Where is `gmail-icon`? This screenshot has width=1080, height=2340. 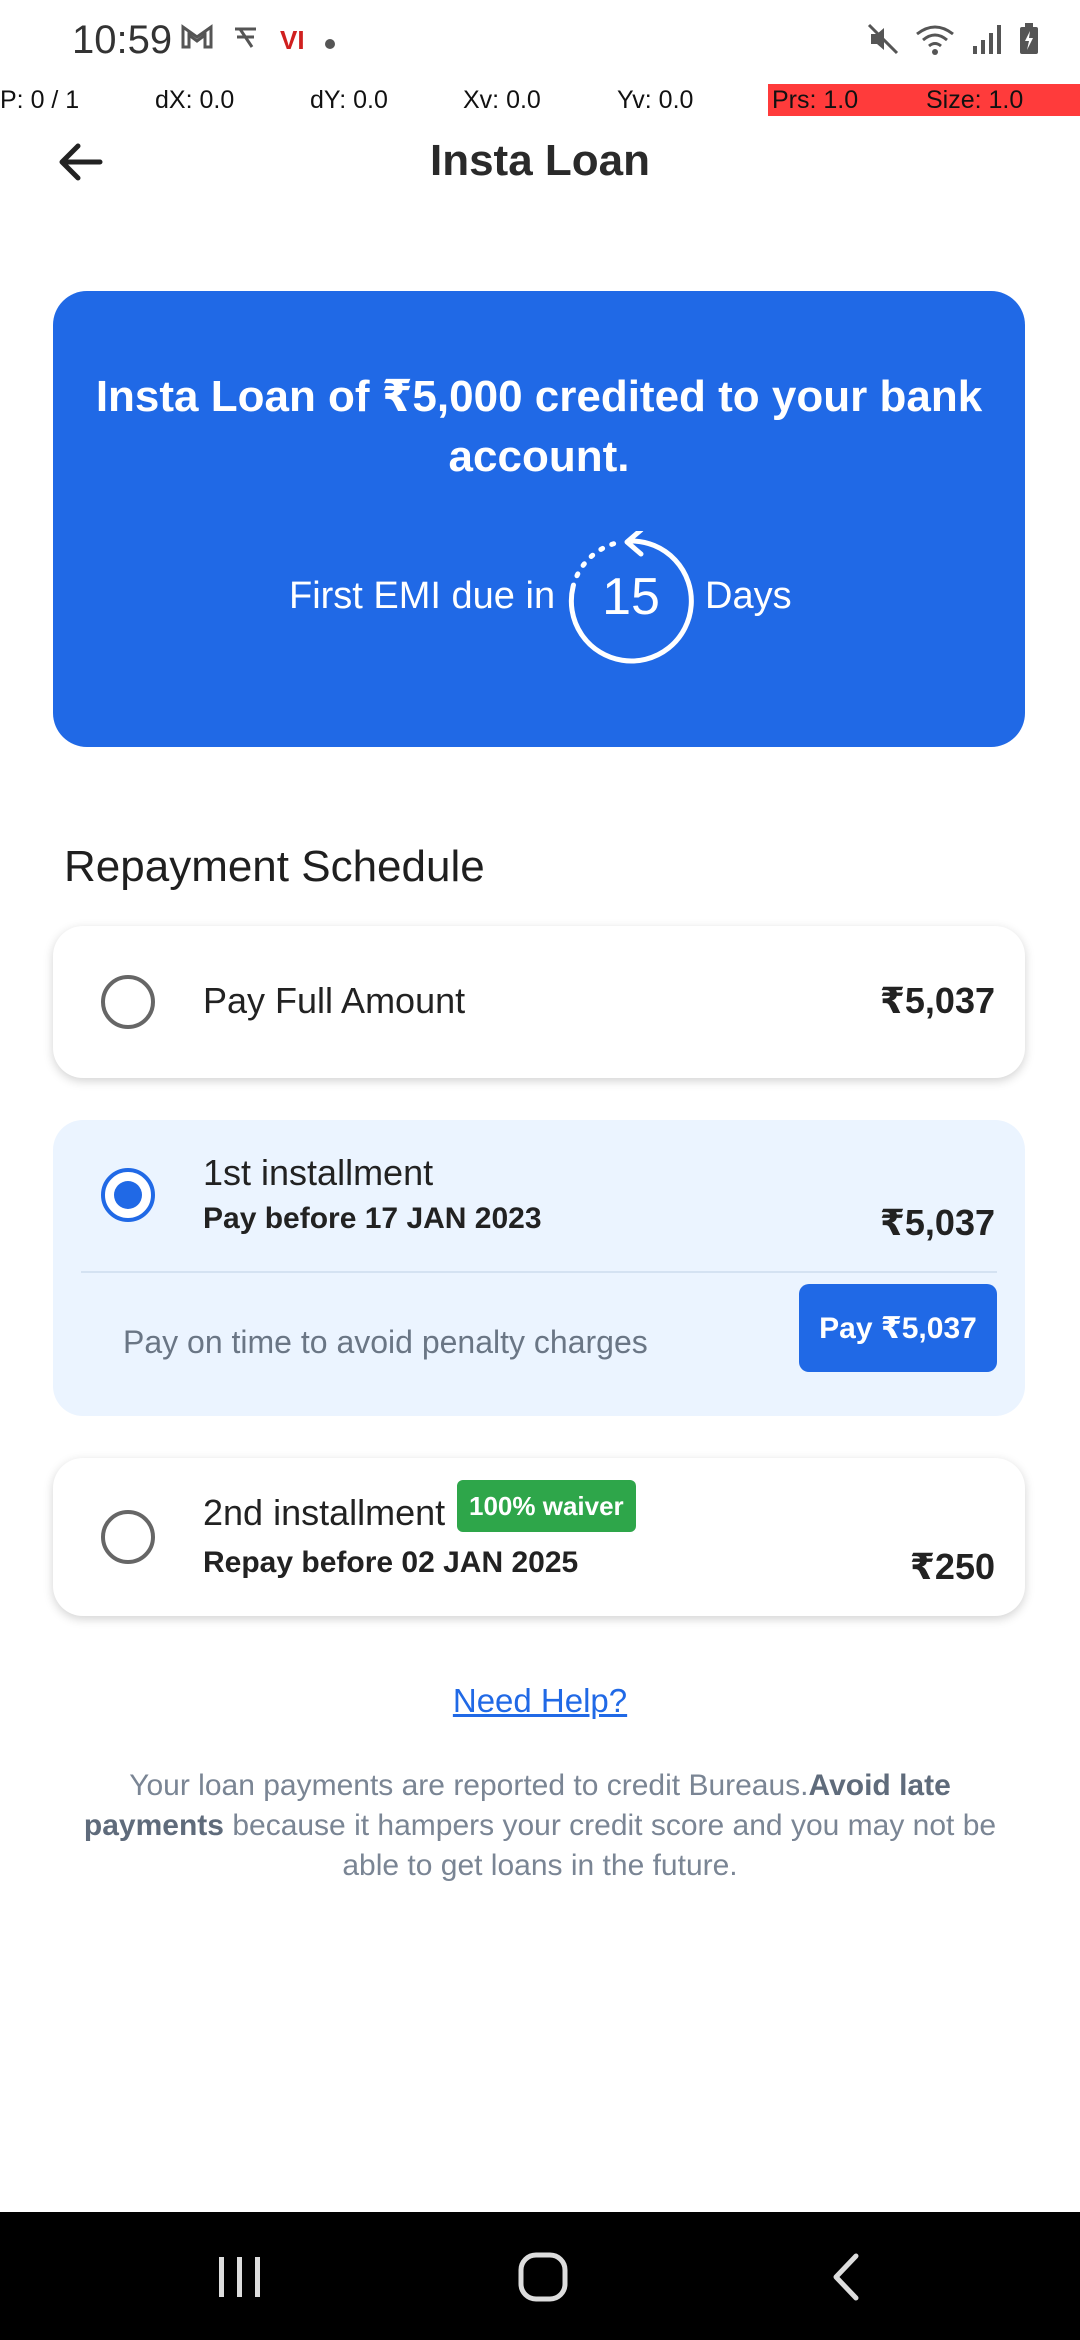
gmail-icon is located at coordinates (197, 40).